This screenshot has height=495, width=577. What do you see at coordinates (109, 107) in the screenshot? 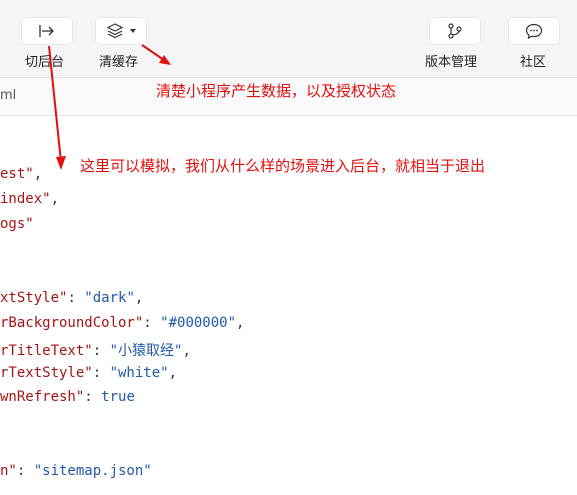
I see `annotation-arrows` at bounding box center [109, 107].